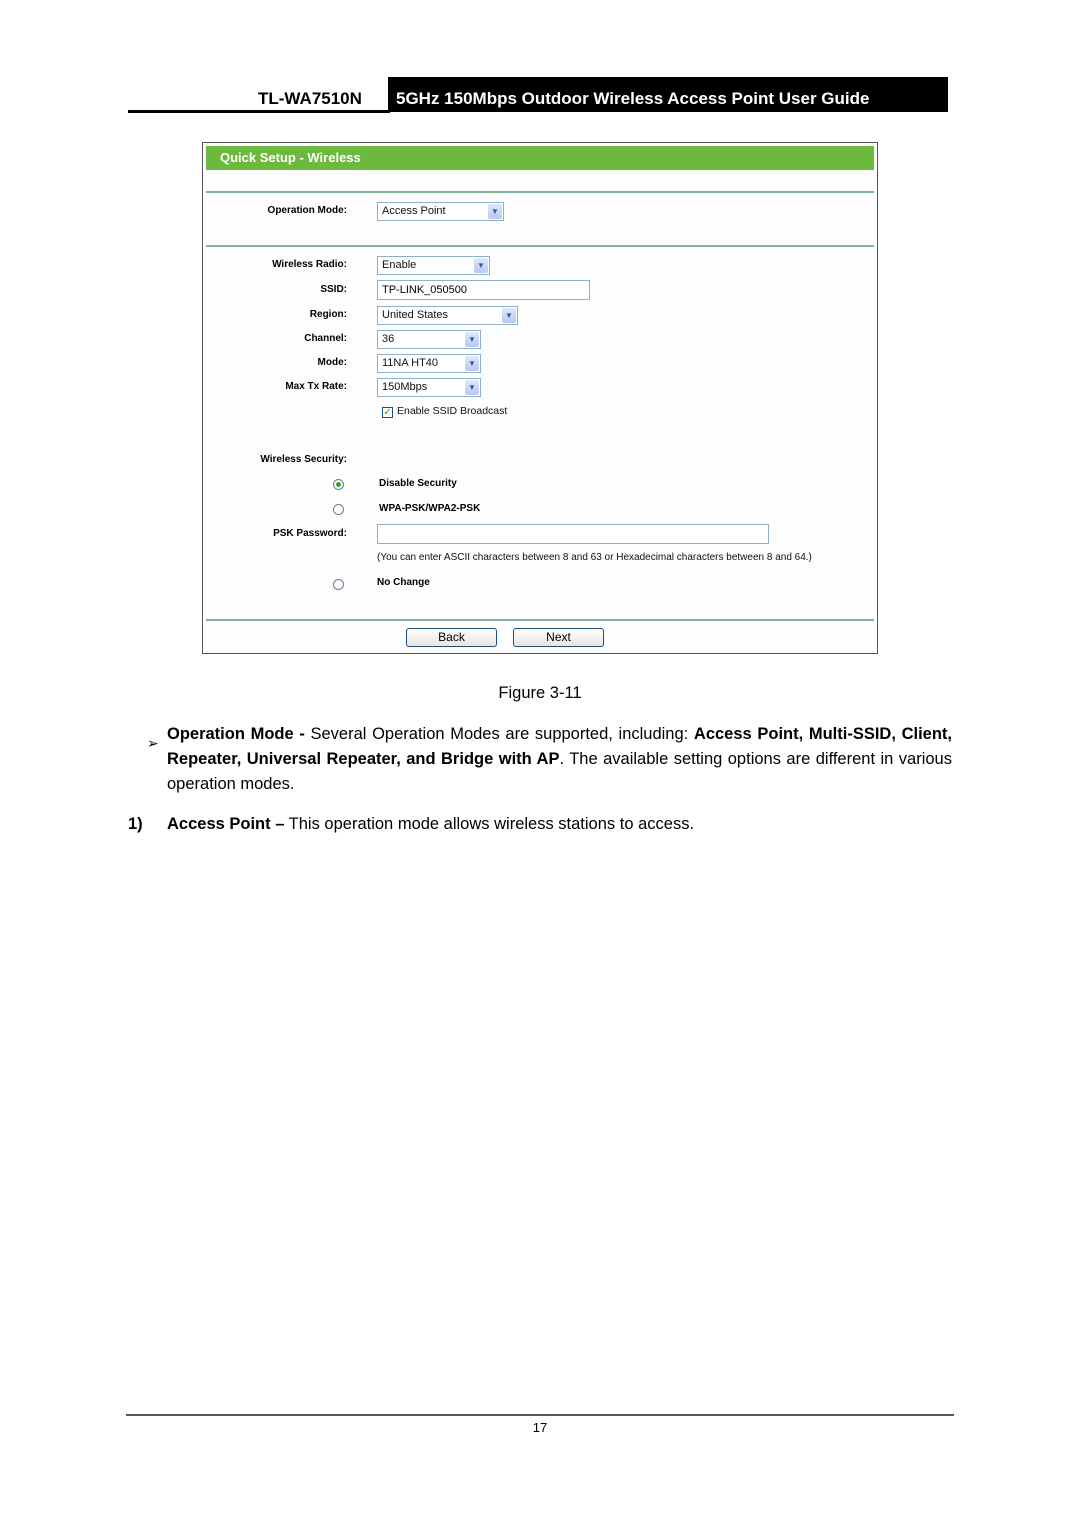 This screenshot has width=1080, height=1527. What do you see at coordinates (415, 315) in the screenshot?
I see `region-value: United States` at bounding box center [415, 315].